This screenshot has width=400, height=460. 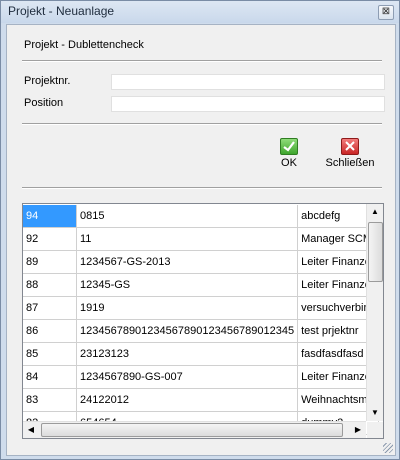 I want to click on close-button: Schließen, so click(x=350, y=153).